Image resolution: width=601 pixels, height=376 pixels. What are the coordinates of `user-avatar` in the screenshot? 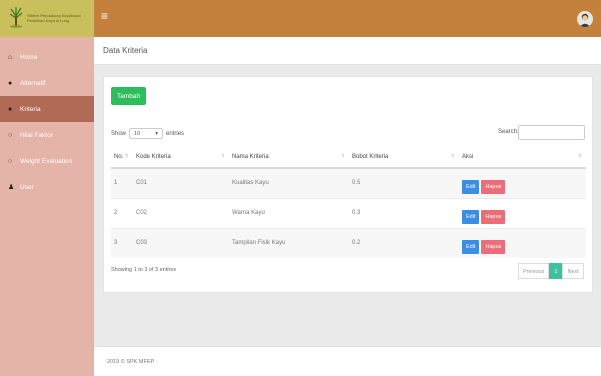 It's located at (585, 19).